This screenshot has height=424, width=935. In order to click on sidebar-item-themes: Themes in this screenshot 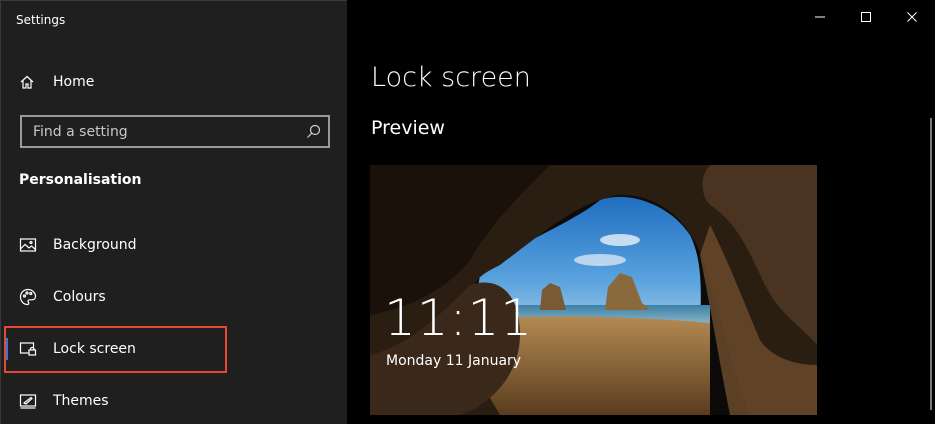, I will do `click(174, 401)`.